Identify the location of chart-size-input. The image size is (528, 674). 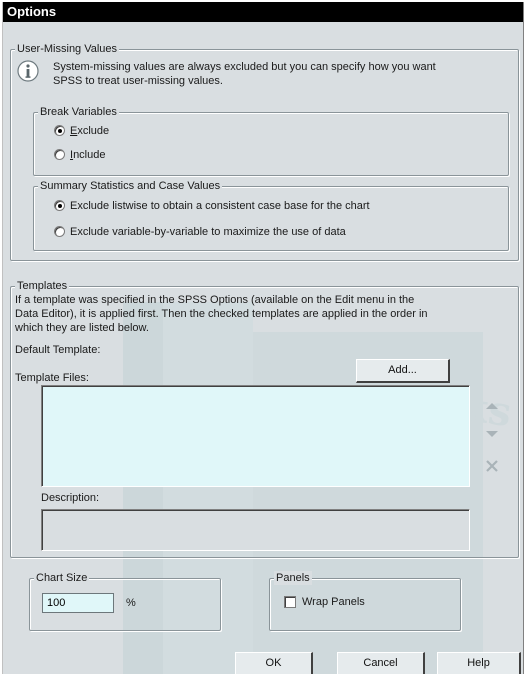
(78, 603).